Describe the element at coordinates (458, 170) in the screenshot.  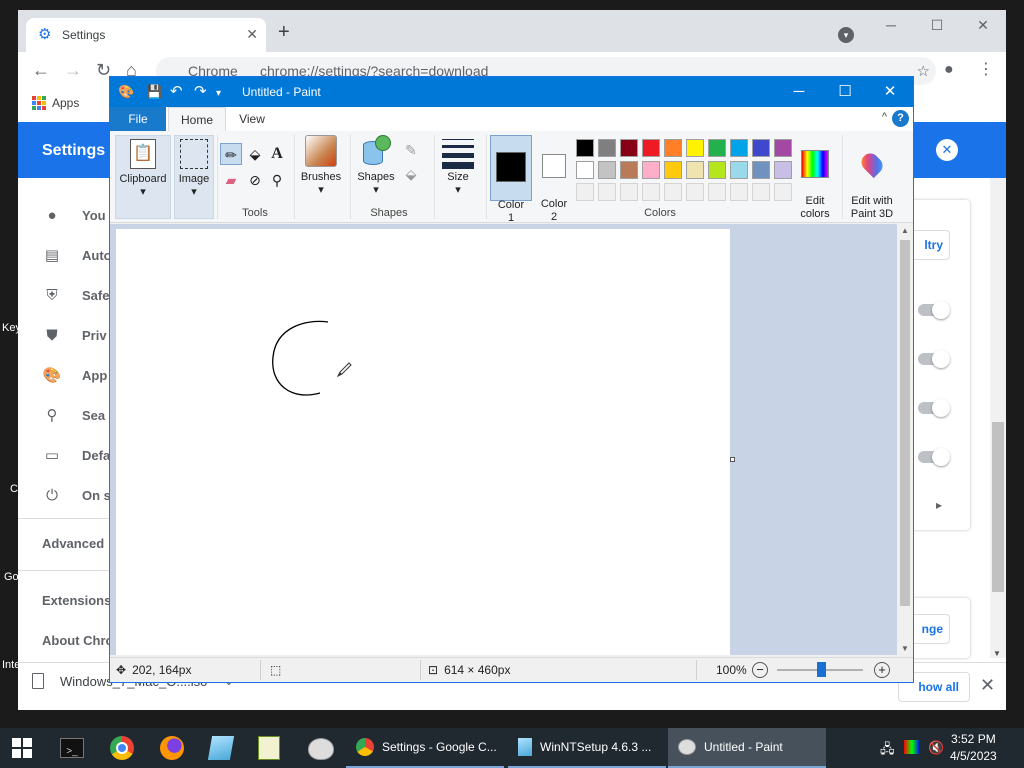
I see `size-button: Size ▾` at that location.